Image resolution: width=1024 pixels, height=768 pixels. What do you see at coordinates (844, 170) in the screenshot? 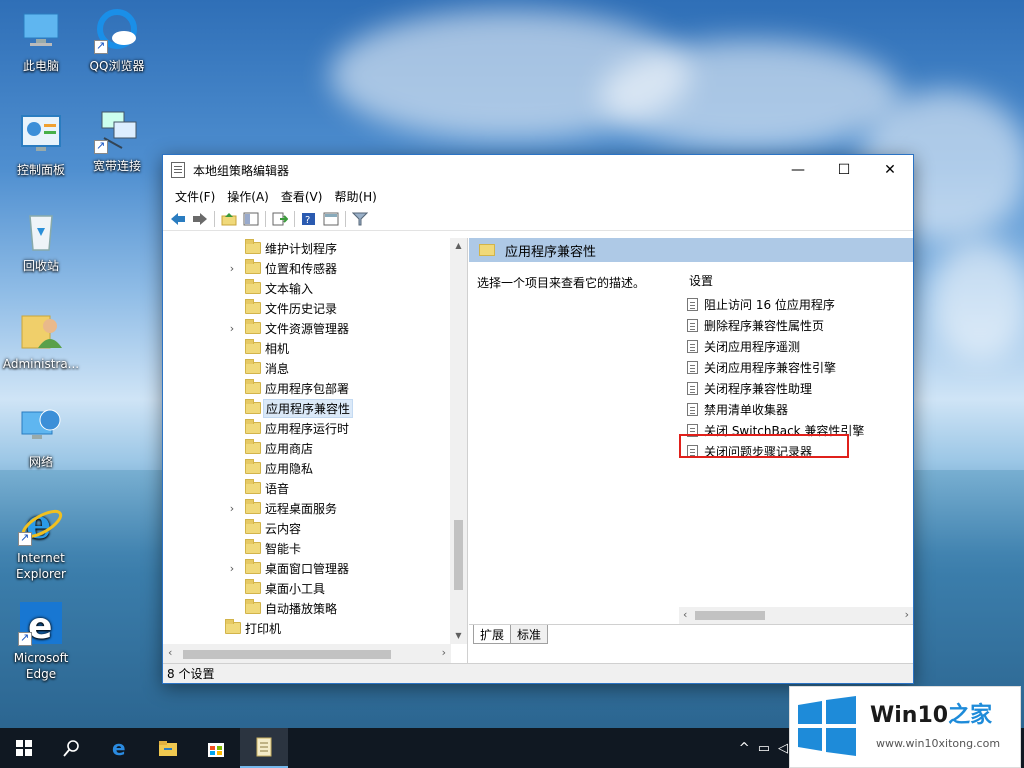
I see `maximize-button: ☐` at bounding box center [844, 170].